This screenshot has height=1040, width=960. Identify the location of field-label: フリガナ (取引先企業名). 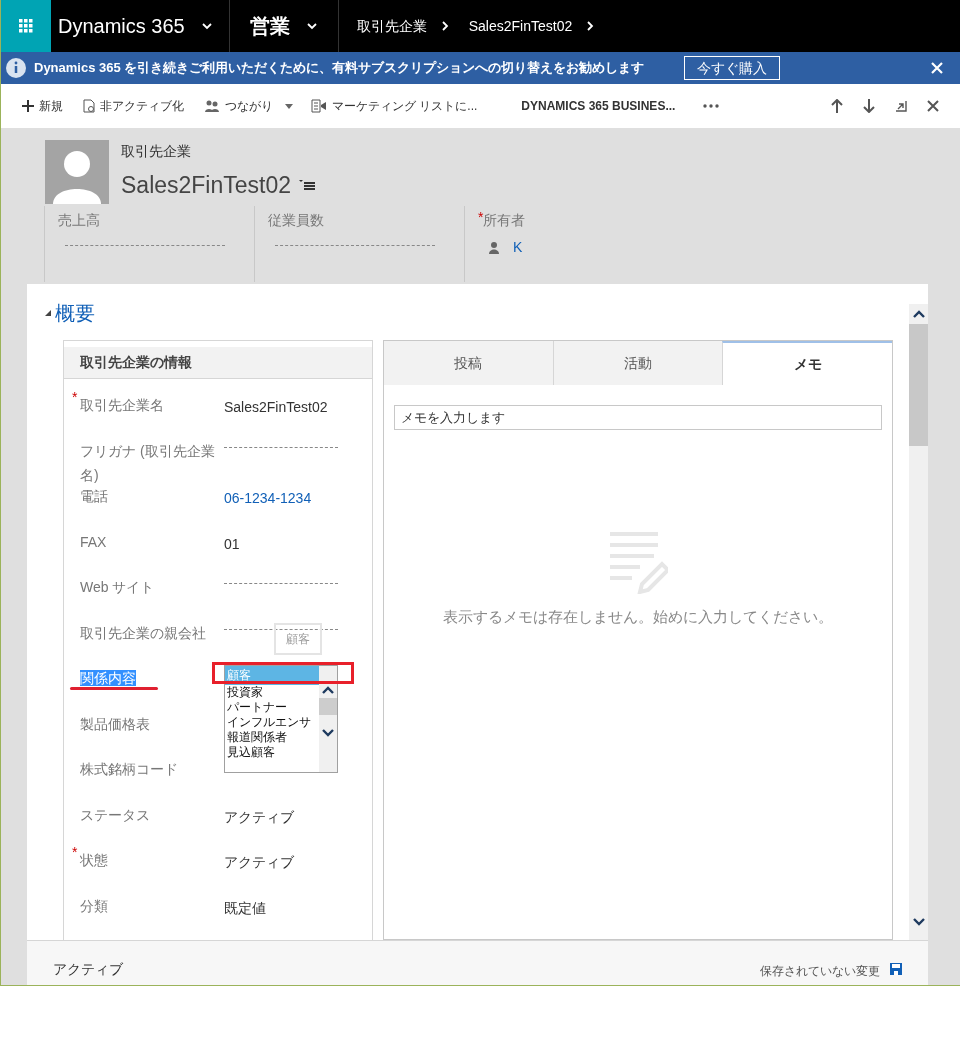
(147, 462).